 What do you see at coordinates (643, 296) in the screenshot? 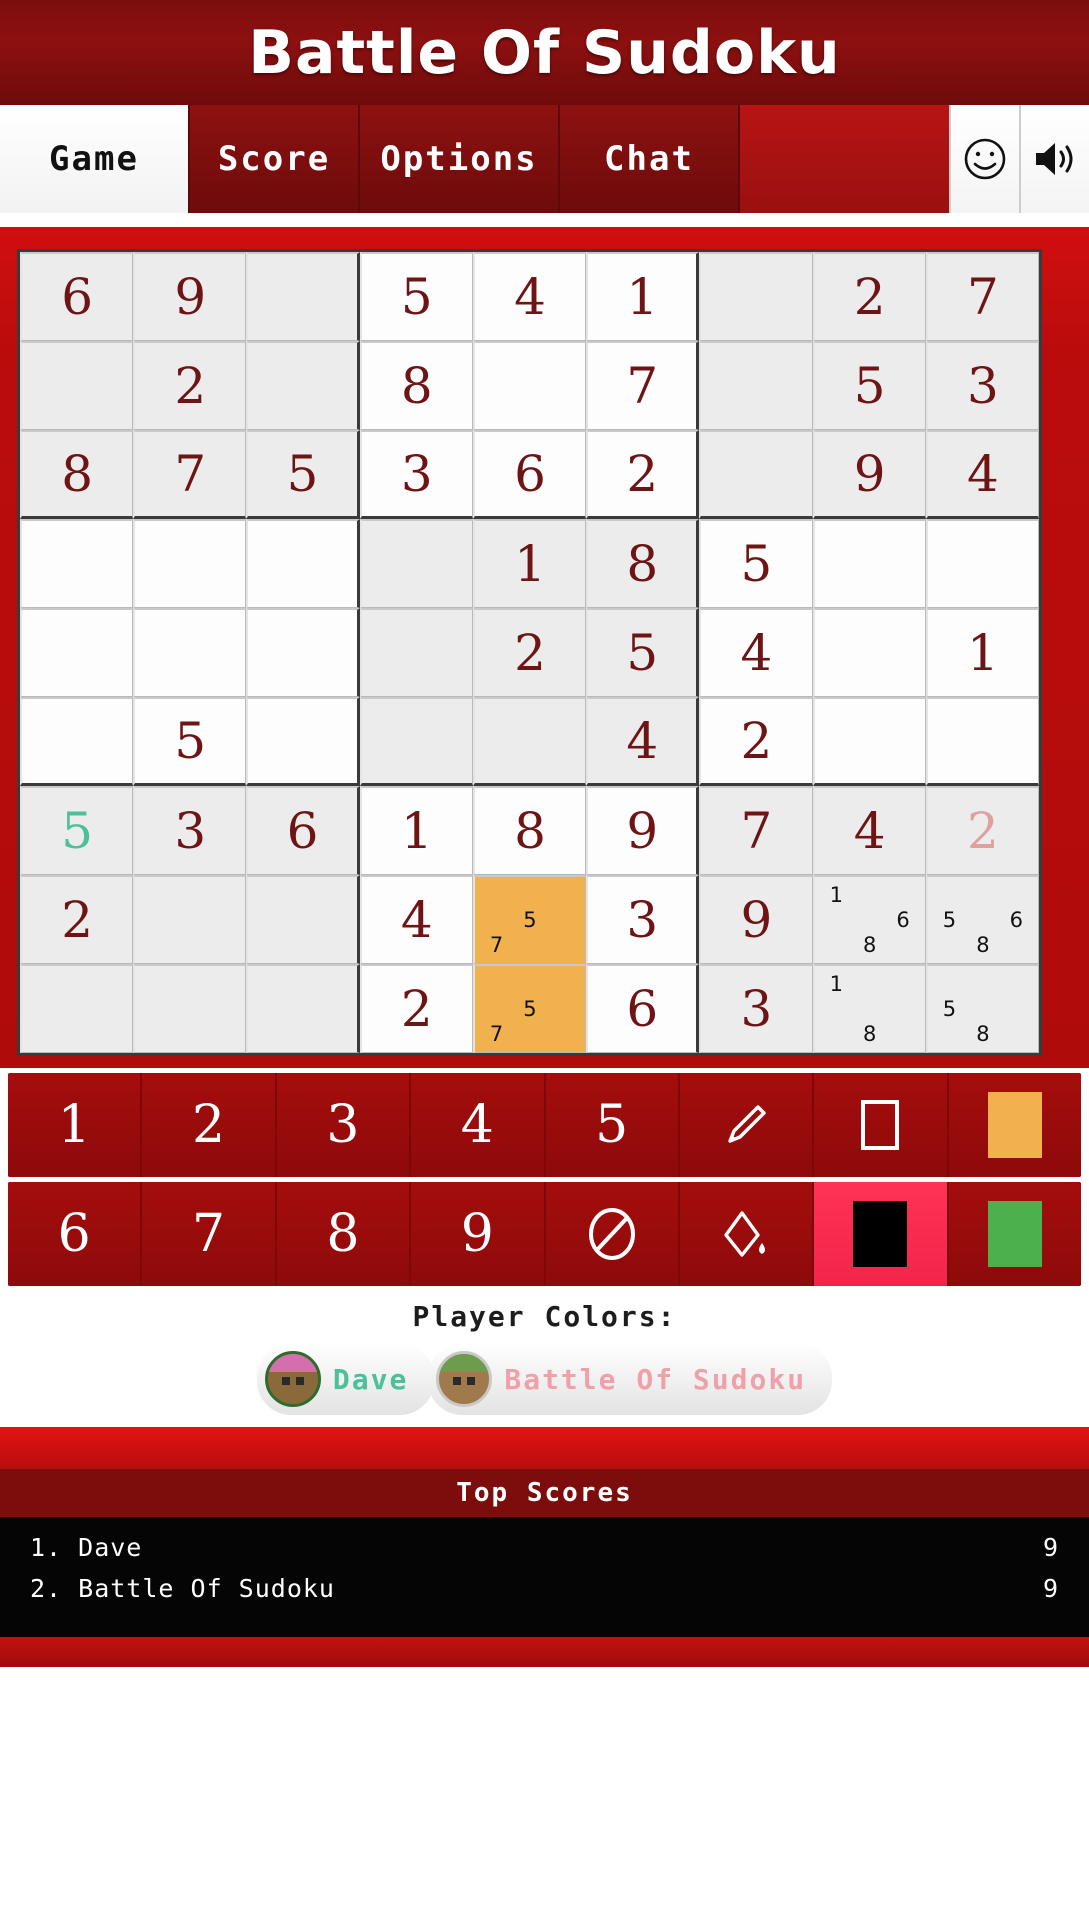
I see `sudoku-cell-r1c6: 1` at bounding box center [643, 296].